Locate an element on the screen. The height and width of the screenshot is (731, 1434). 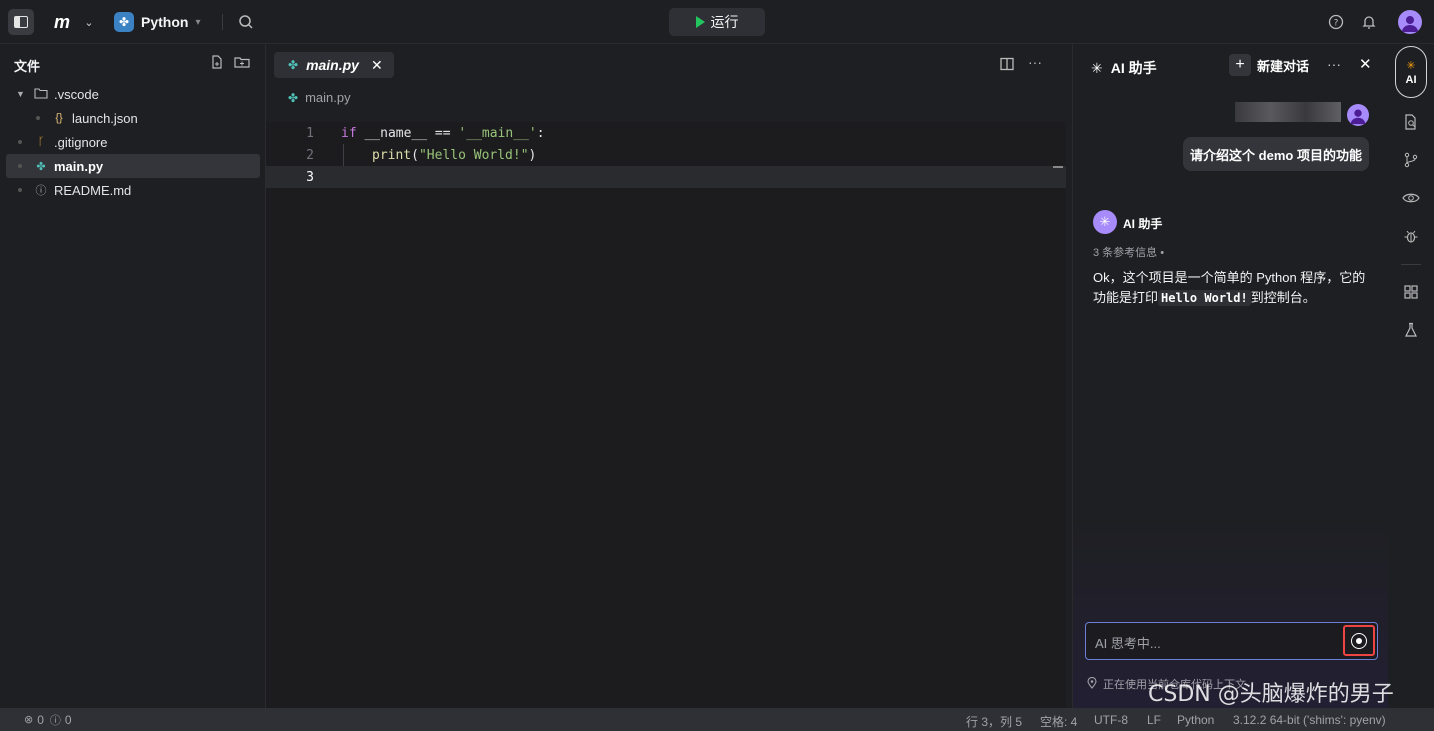
tree-item-readme: ⓘ README.md is located at coordinates (133, 190).